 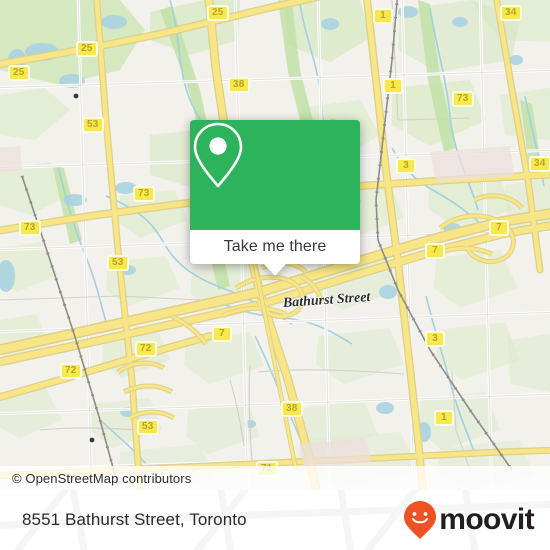 What do you see at coordinates (275, 520) in the screenshot?
I see `footer-bar: 8551 Bathurst Street, Toronto moovit` at bounding box center [275, 520].